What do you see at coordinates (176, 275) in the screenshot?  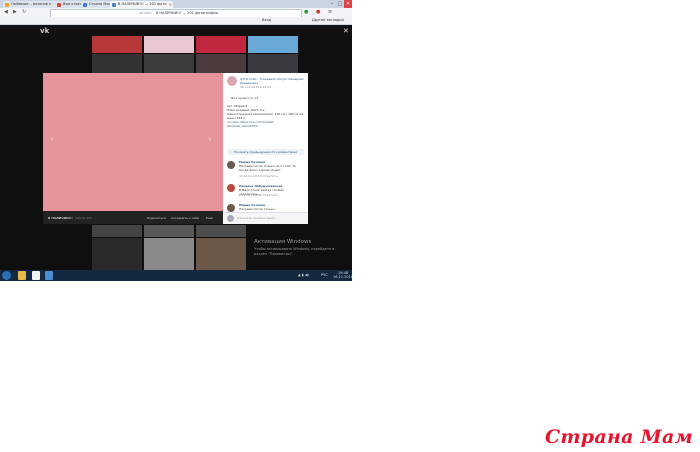 I see `taskbar: ▲ ▮ ◀) РУС 19:48 16.11.2018` at bounding box center [176, 275].